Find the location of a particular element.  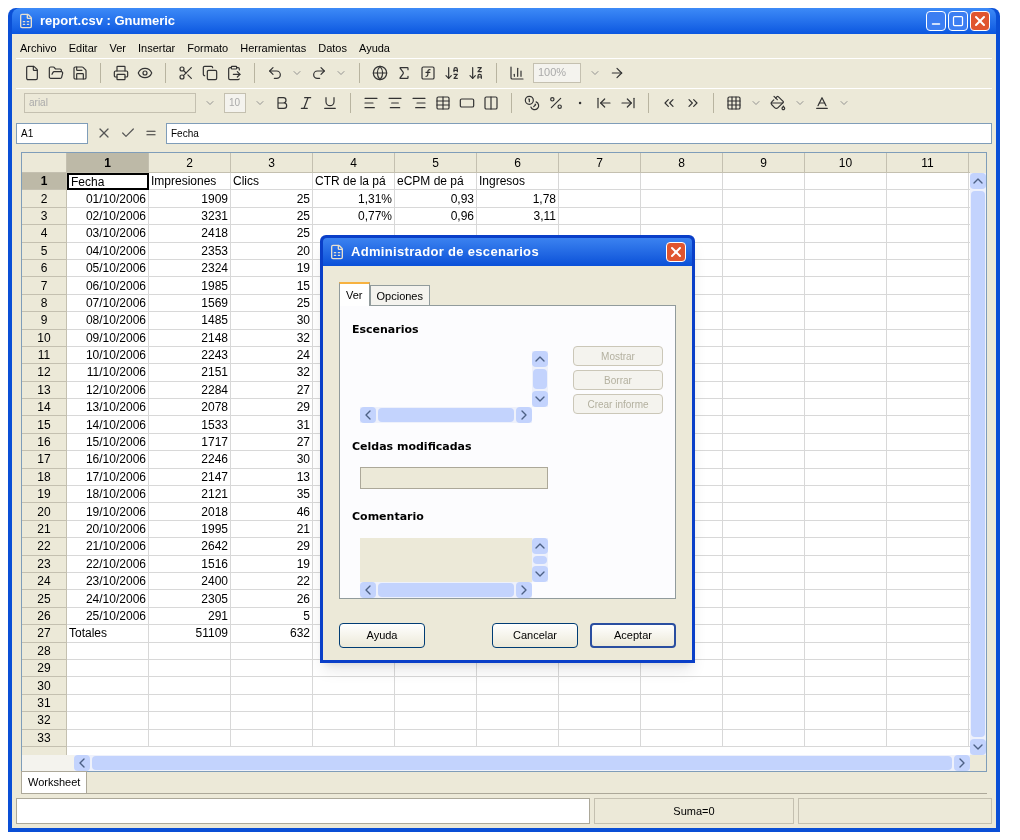

new-file-icon is located at coordinates (32, 72).